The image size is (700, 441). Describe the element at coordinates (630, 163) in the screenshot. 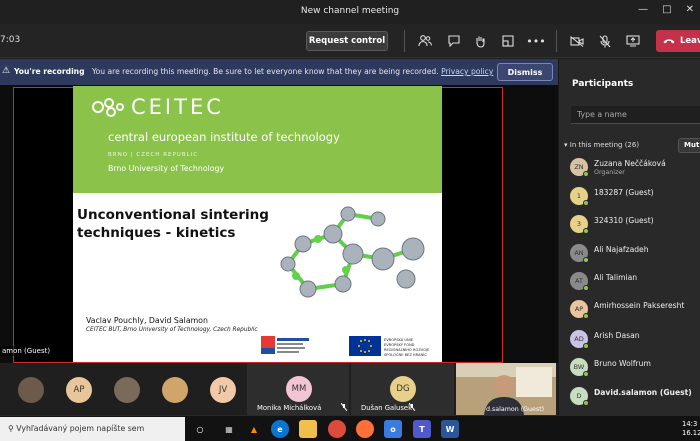

I see `participant-name: Zuzana Neččáková` at that location.